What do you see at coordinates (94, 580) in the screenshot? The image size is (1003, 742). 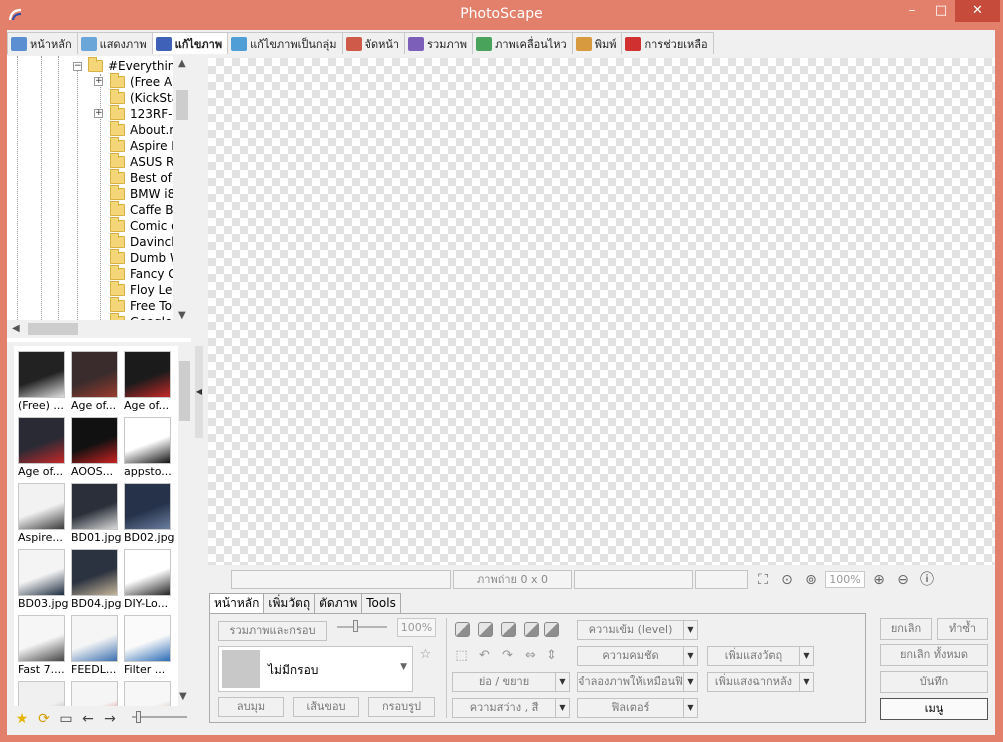 I see `thumbnail-item: BD04.jpg` at bounding box center [94, 580].